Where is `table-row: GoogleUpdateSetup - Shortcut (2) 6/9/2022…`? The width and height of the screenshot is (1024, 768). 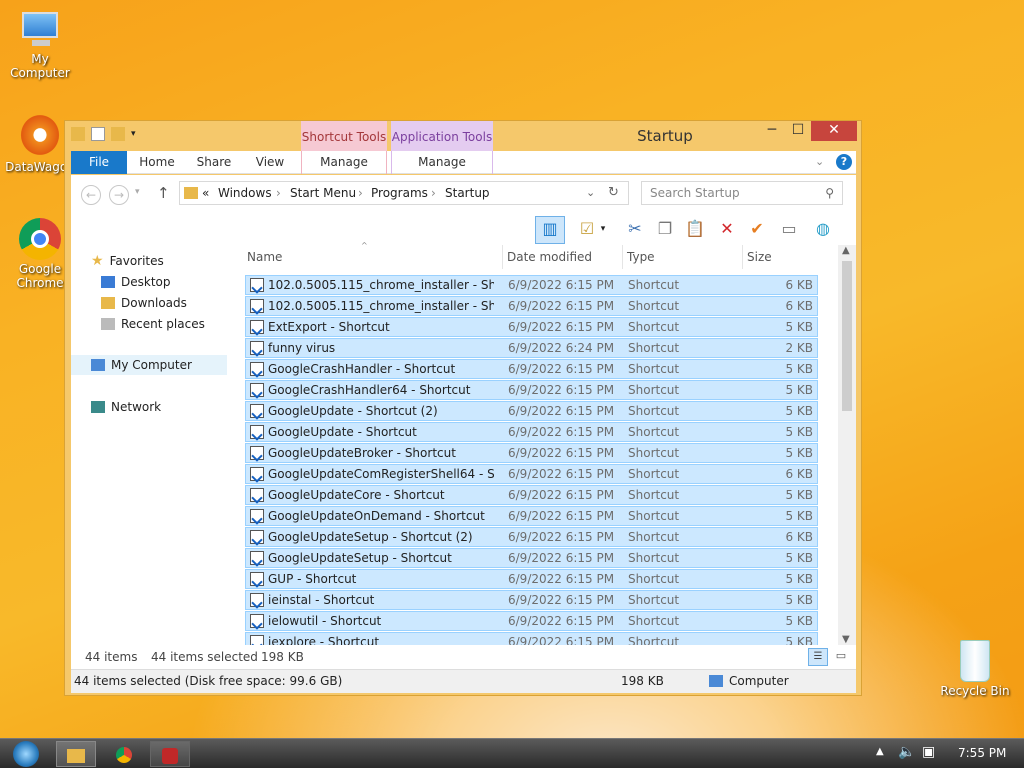 table-row: GoogleUpdateSetup - Shortcut (2) 6/9/2022… is located at coordinates (531, 537).